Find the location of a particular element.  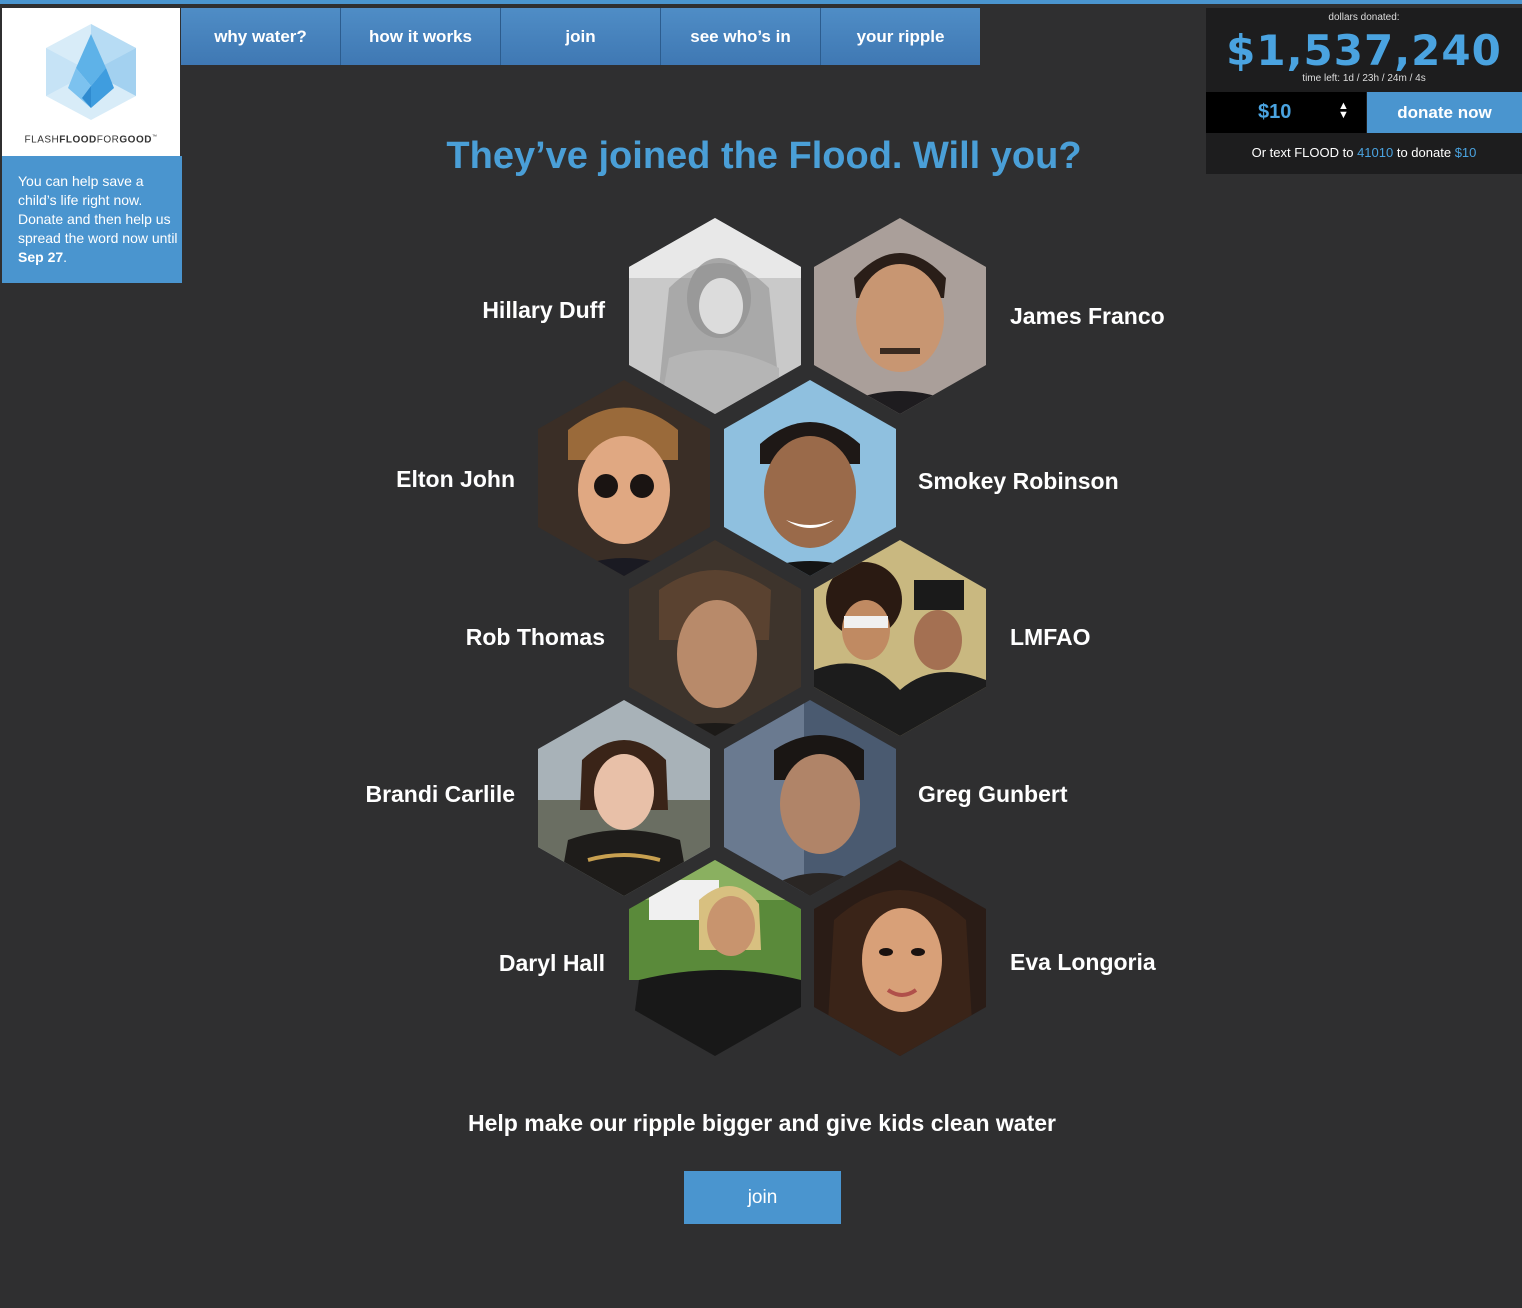

nav-see-whos-in: see who’s in is located at coordinates (741, 36).